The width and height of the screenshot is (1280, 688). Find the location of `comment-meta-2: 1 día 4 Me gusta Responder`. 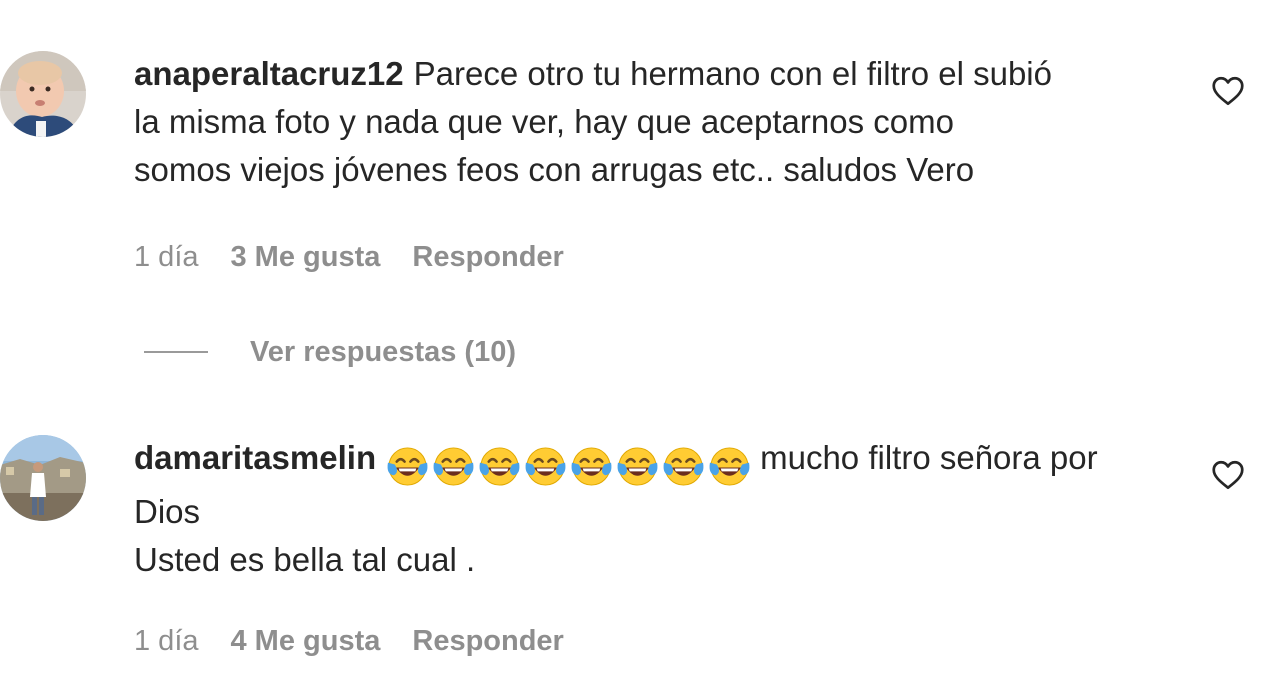

comment-meta-2: 1 día 4 Me gusta Responder is located at coordinates (349, 641).